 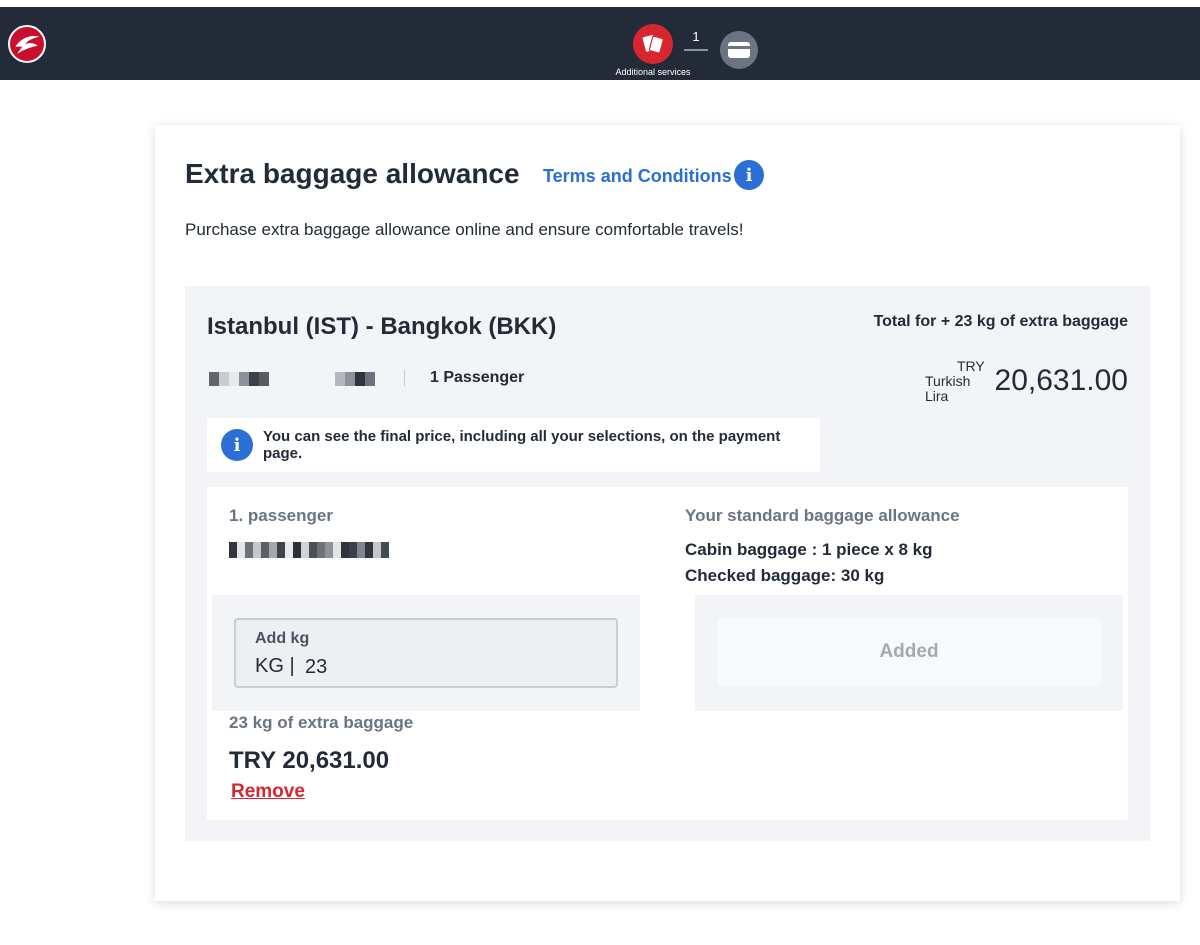 I want to click on payment-card-icon, so click(x=739, y=50).